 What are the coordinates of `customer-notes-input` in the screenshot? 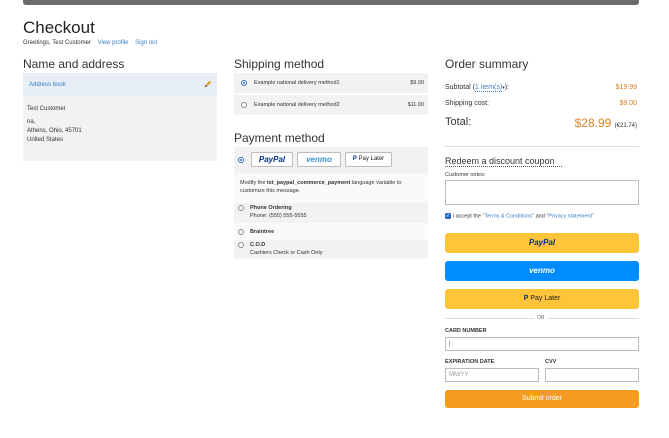 It's located at (542, 192).